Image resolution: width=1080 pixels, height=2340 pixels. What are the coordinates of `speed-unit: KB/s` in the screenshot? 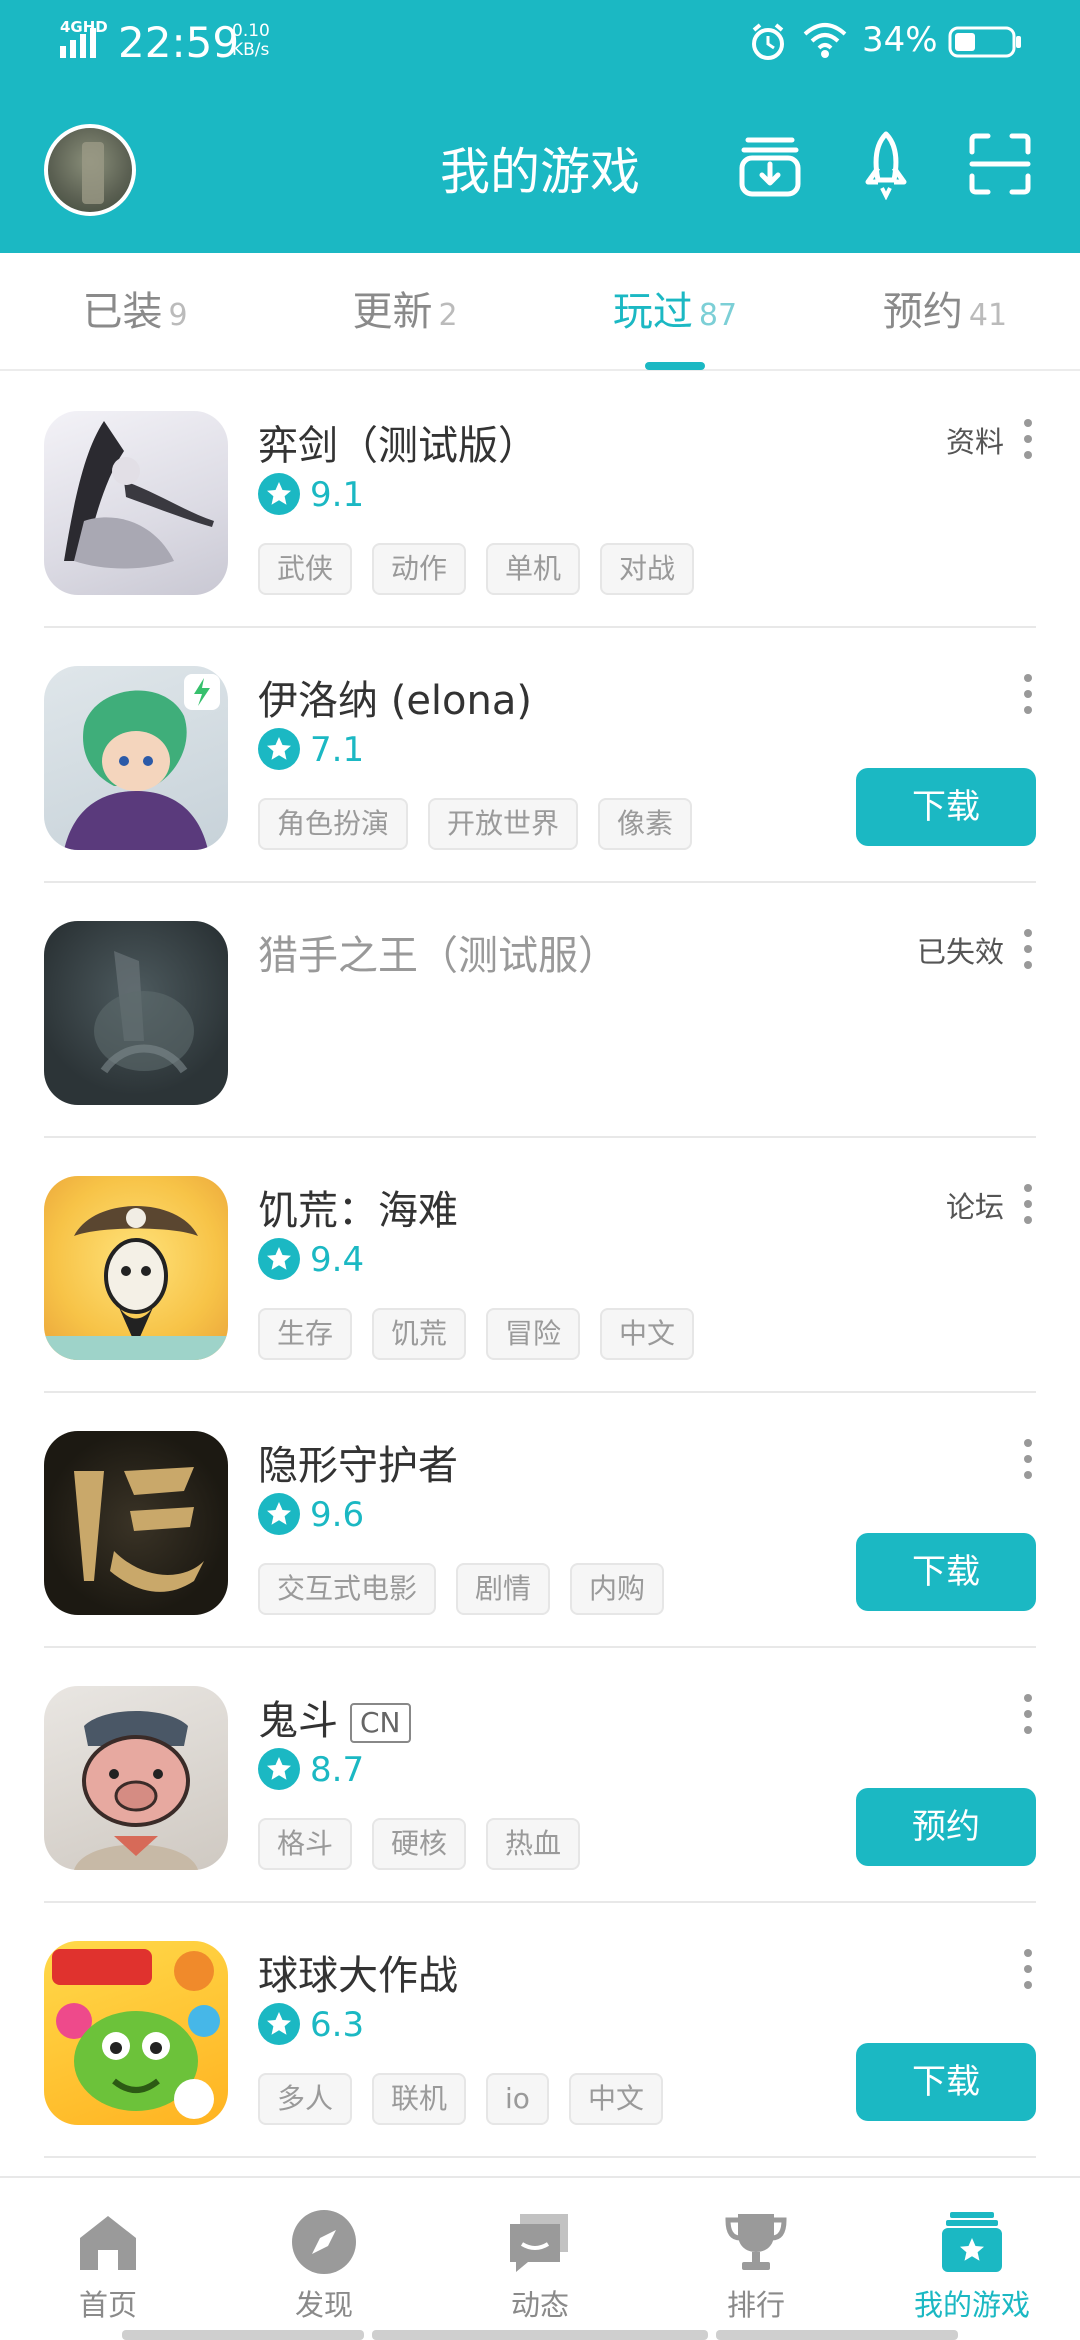 It's located at (251, 50).